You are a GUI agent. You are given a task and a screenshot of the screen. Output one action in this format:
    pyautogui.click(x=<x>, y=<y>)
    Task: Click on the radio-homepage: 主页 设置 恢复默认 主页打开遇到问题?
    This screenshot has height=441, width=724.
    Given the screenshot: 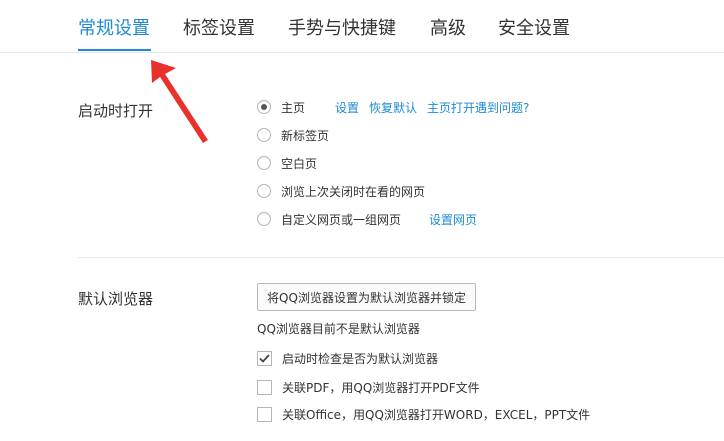 What is the action you would take?
    pyautogui.click(x=393, y=107)
    